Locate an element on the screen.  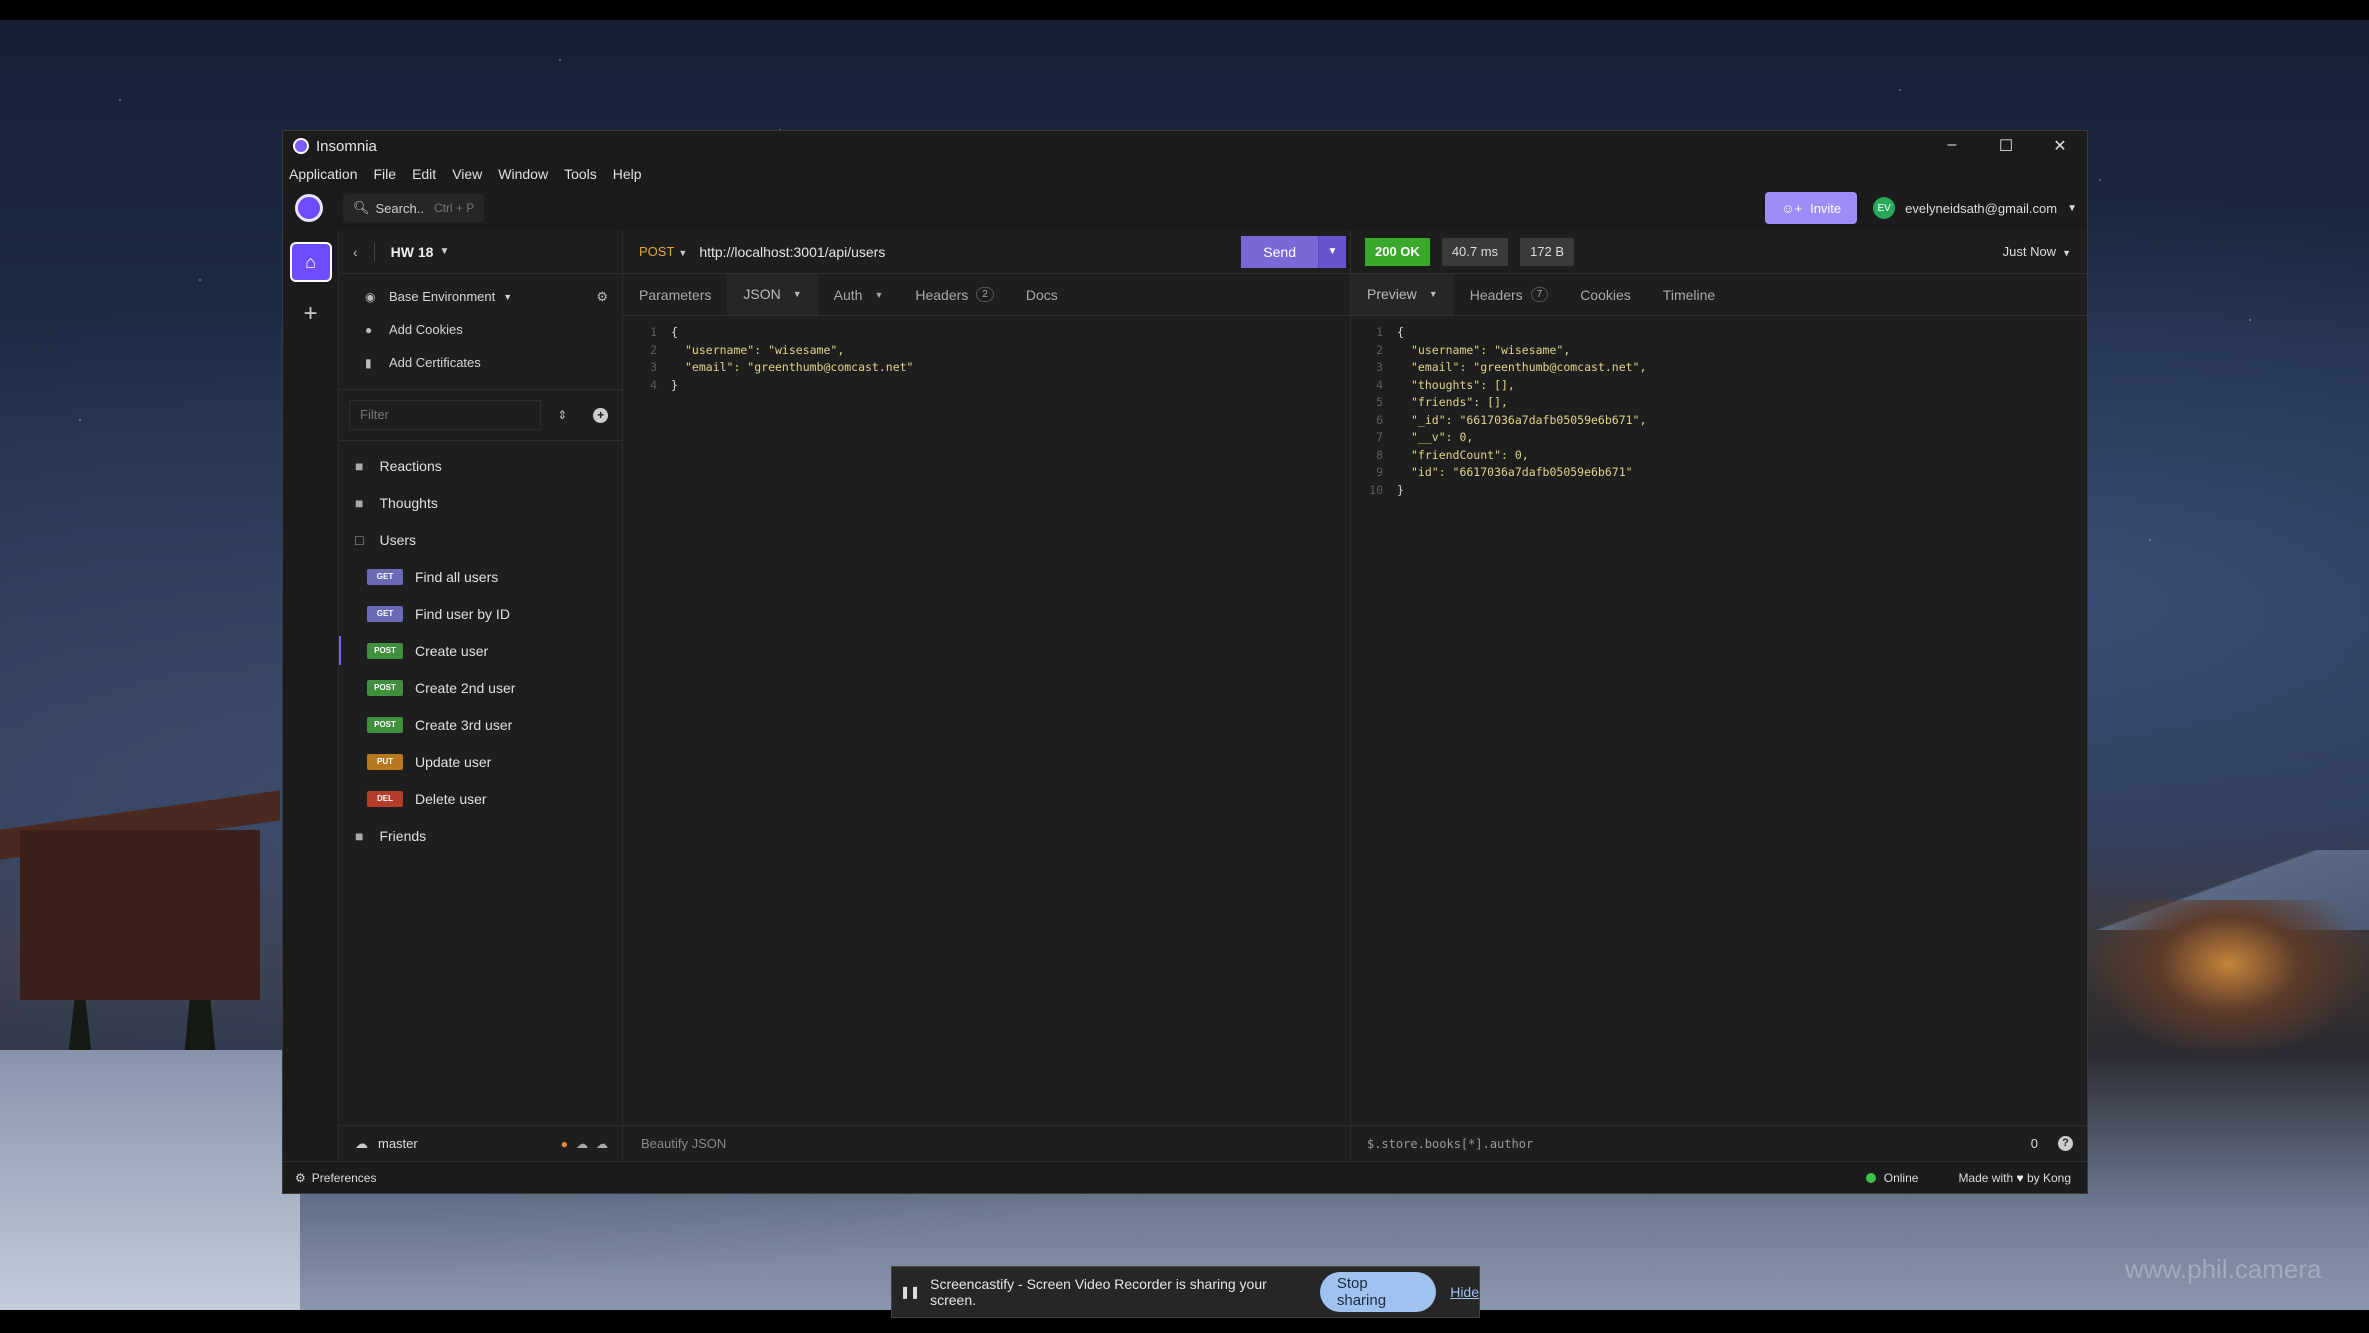
heart-icon: ♥ is located at coordinates (2020, 1177).